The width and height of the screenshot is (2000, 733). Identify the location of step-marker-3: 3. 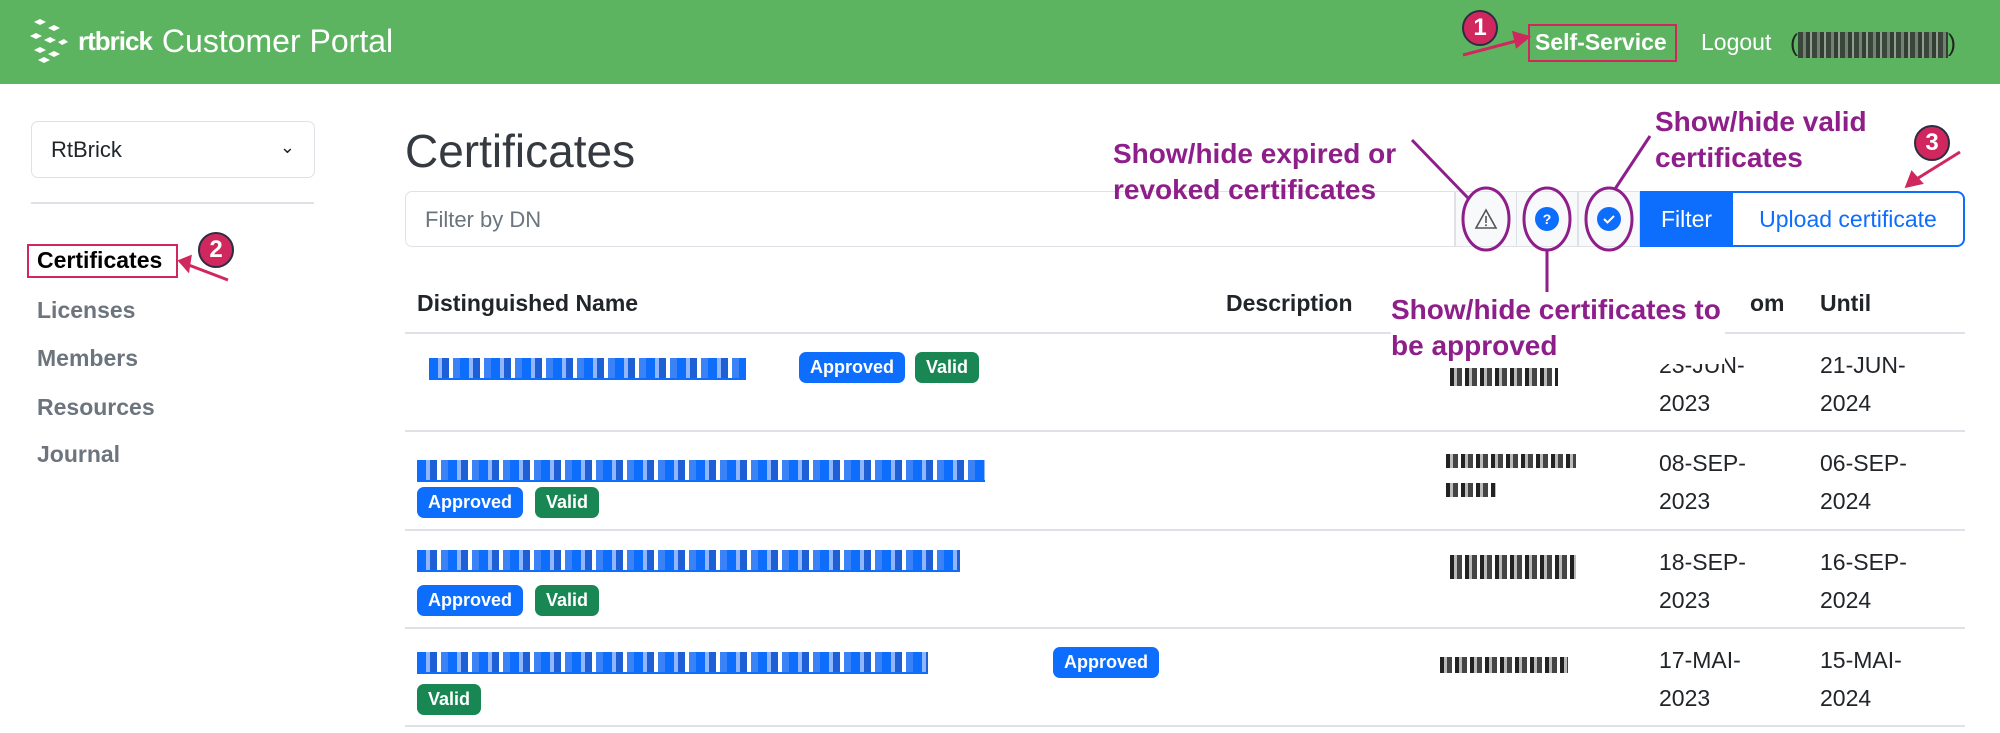
(1932, 143).